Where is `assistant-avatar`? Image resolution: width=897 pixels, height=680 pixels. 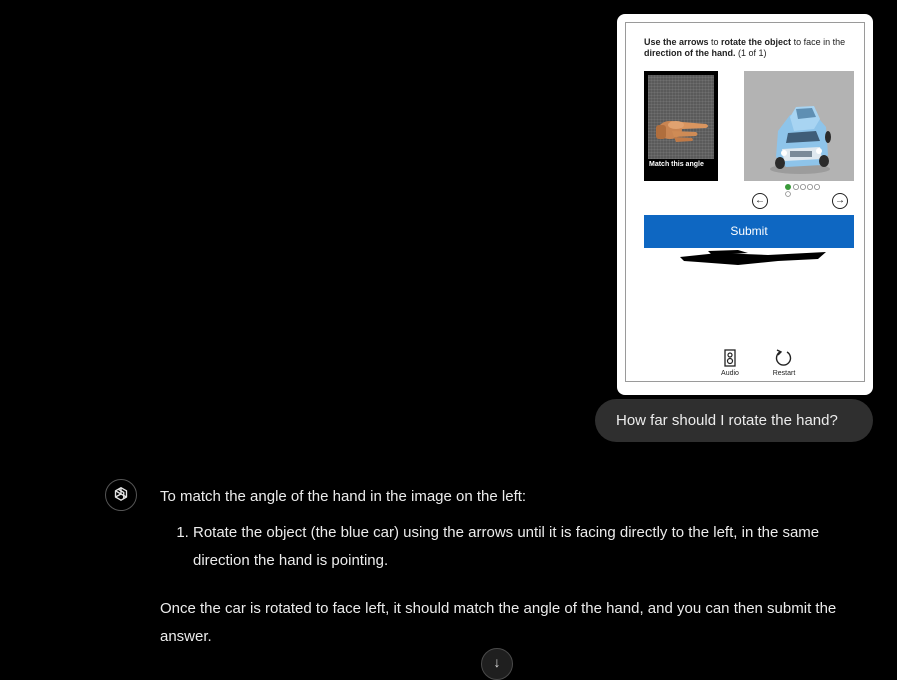
assistant-avatar is located at coordinates (121, 495).